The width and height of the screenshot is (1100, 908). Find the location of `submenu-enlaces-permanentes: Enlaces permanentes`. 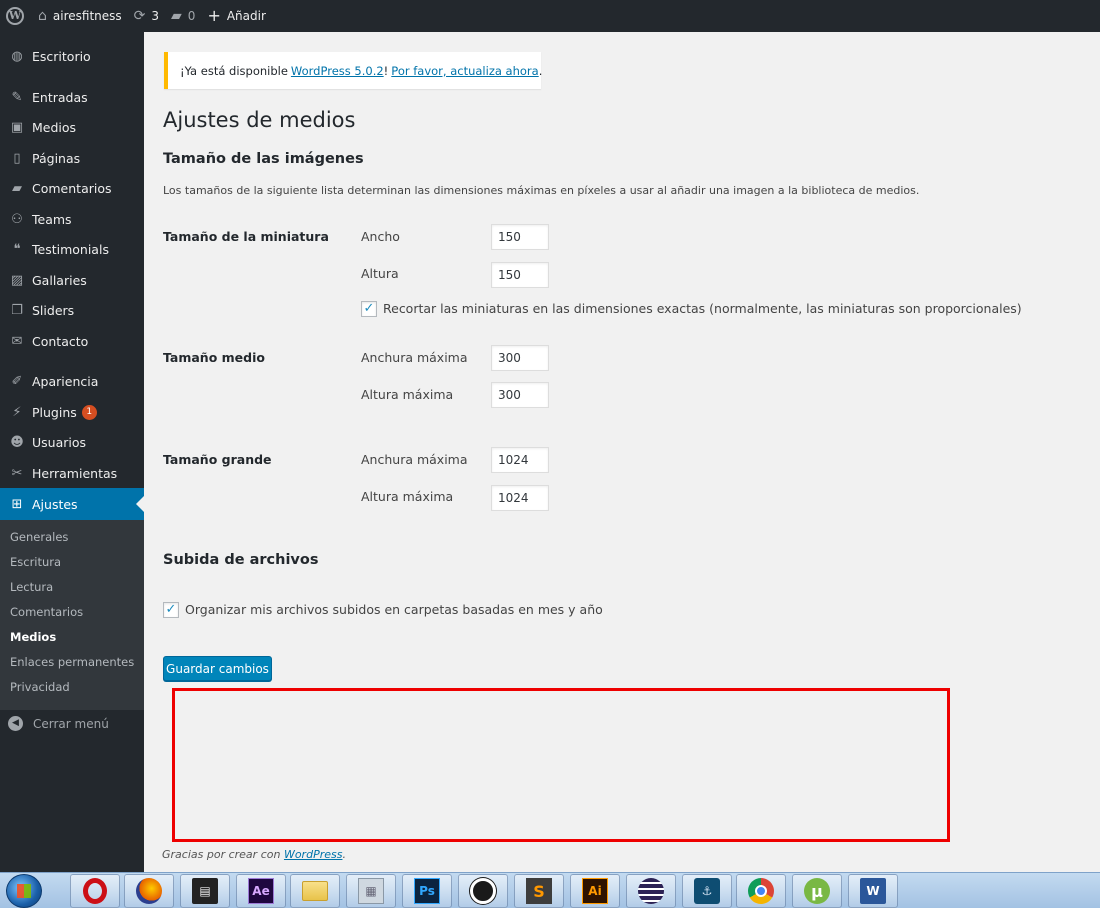

submenu-enlaces-permanentes: Enlaces permanentes is located at coordinates (72, 662).